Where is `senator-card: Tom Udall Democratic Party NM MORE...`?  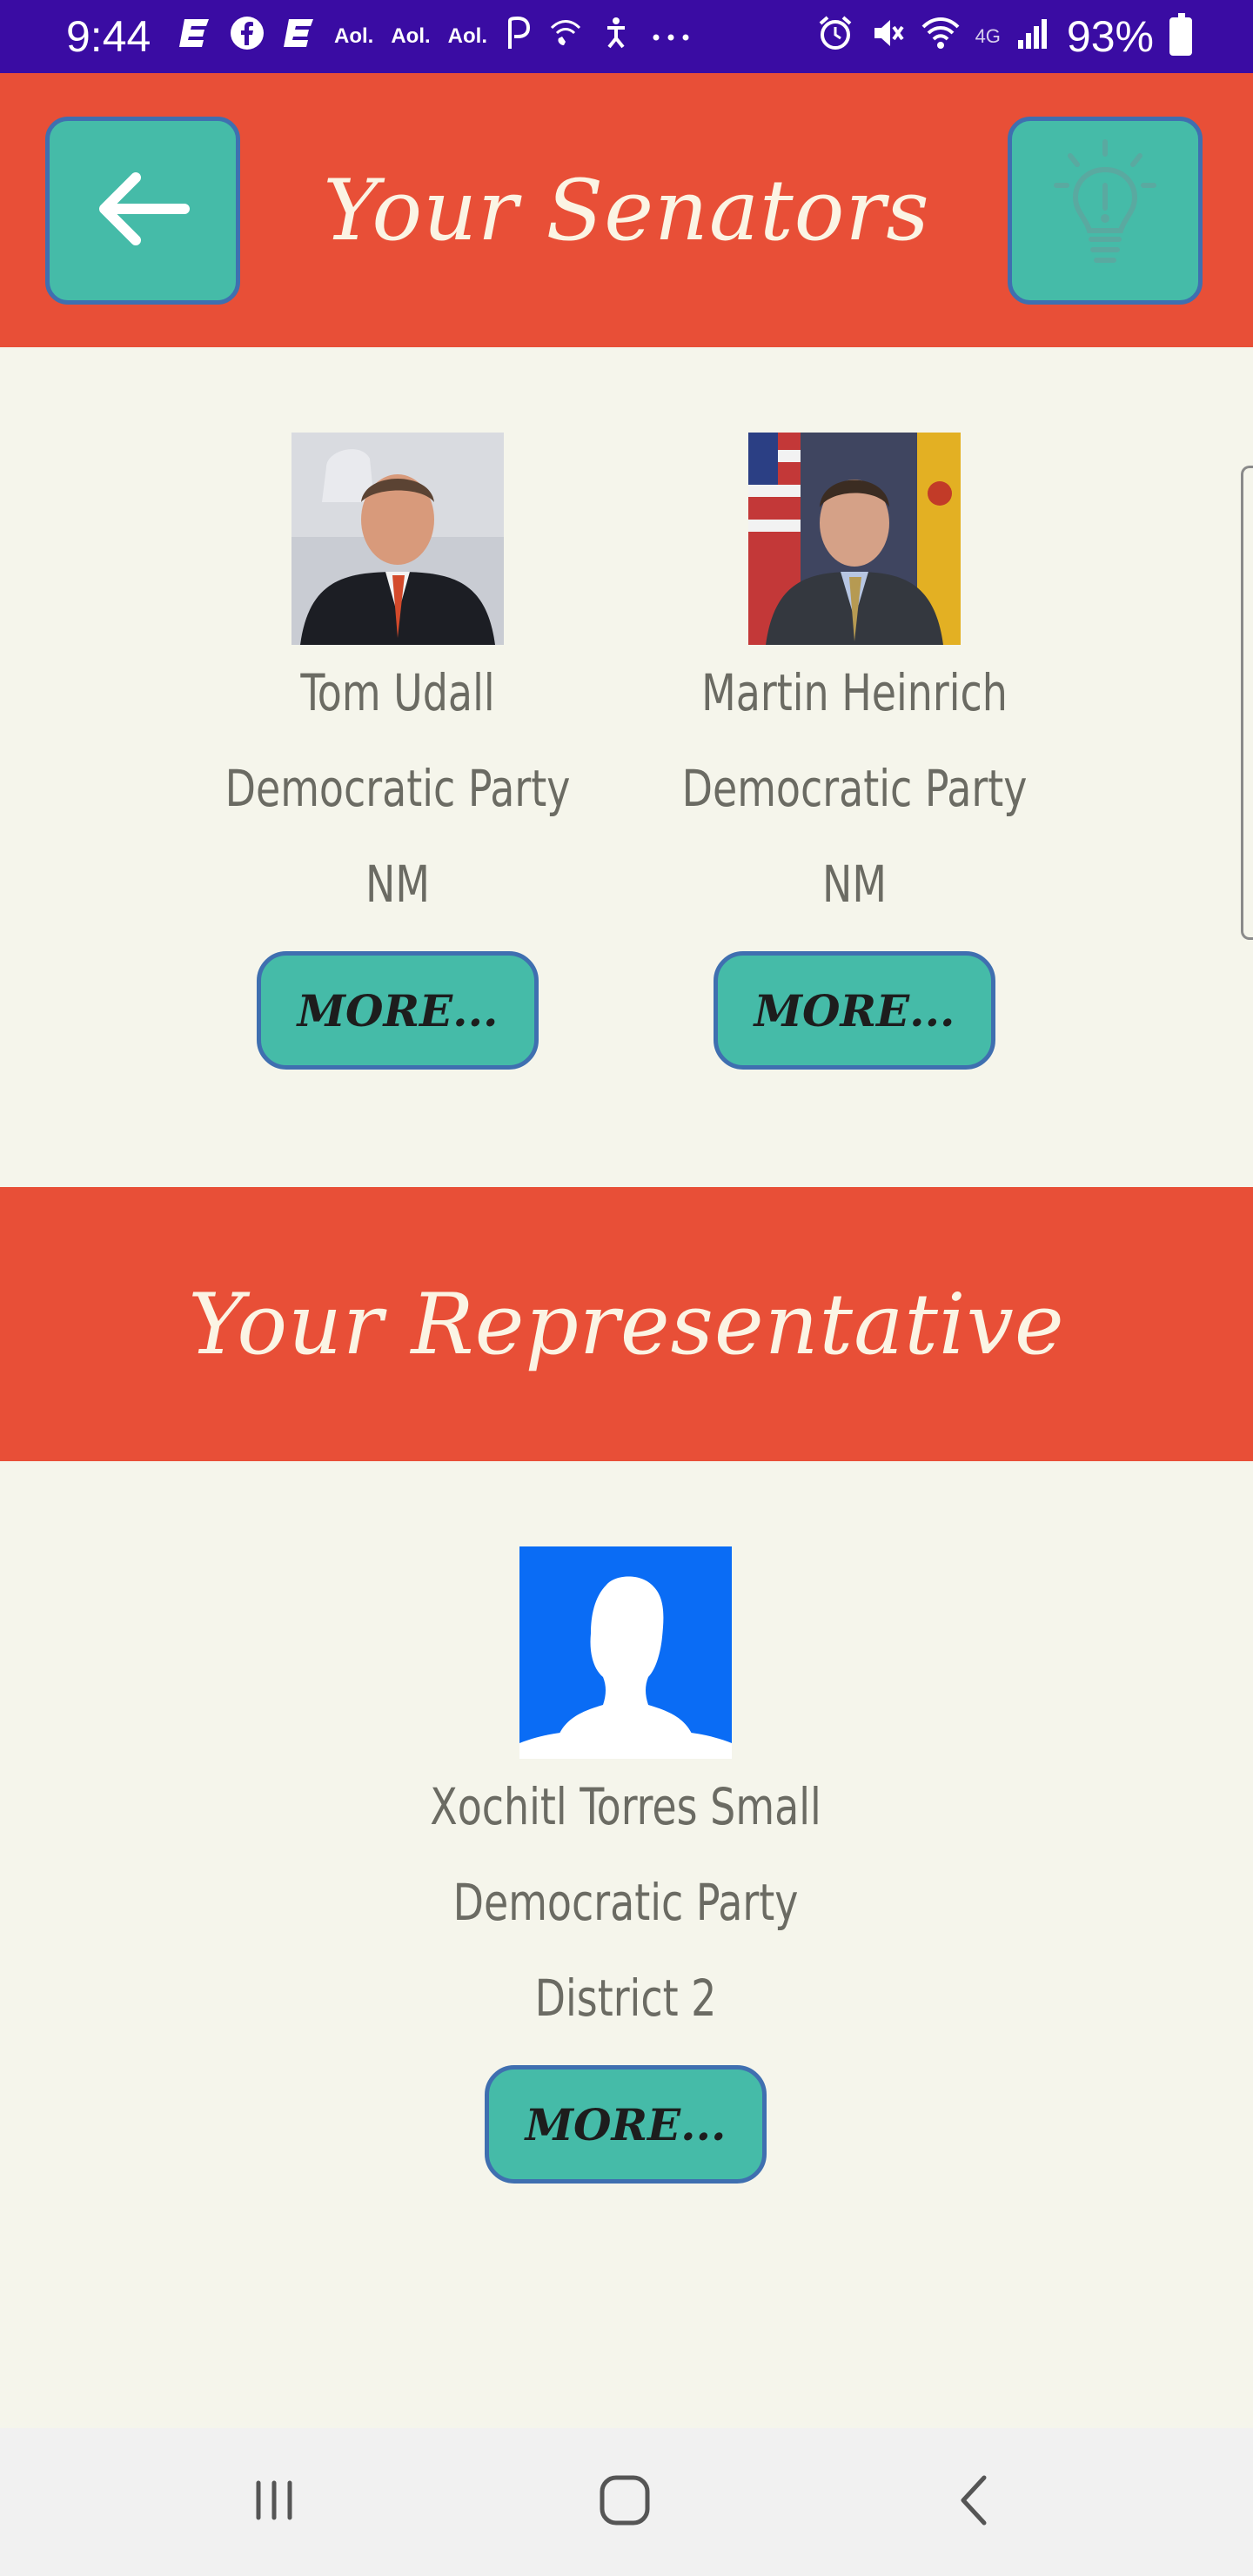 senator-card: Tom Udall Democratic Party NM MORE... is located at coordinates (397, 751).